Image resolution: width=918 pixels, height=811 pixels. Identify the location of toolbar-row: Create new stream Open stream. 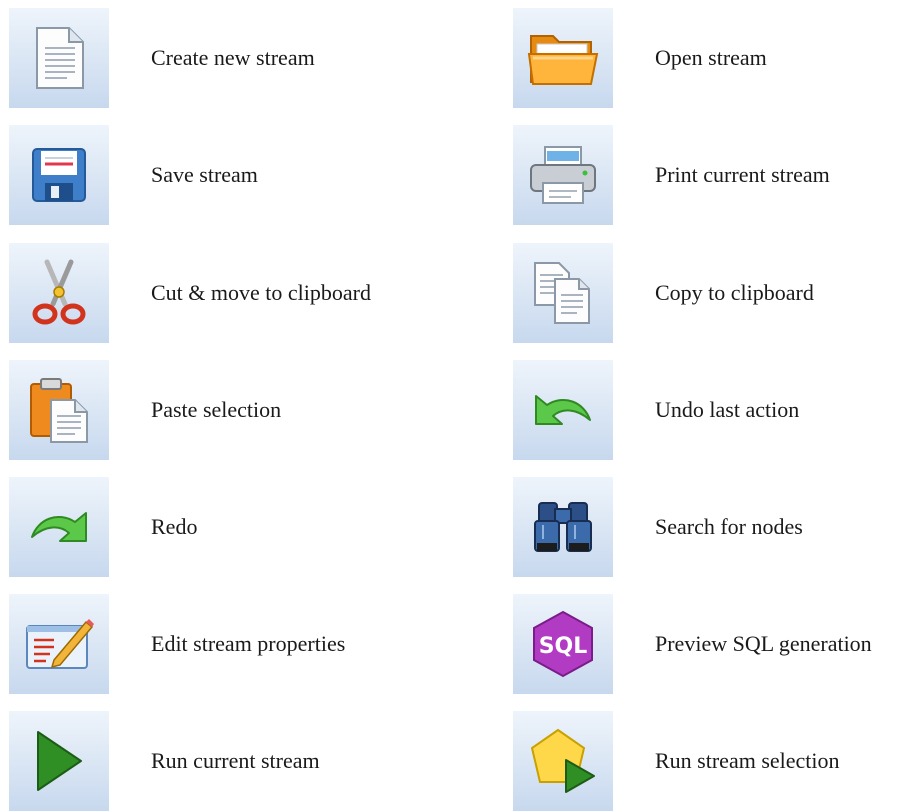
(459, 58).